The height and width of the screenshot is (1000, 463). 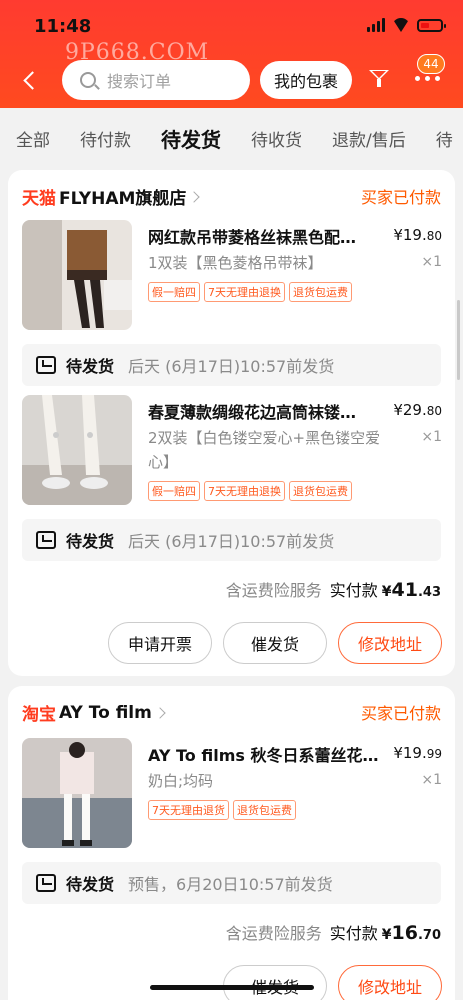 What do you see at coordinates (105, 138) in the screenshot?
I see `tab-pending-payment: 待付款` at bounding box center [105, 138].